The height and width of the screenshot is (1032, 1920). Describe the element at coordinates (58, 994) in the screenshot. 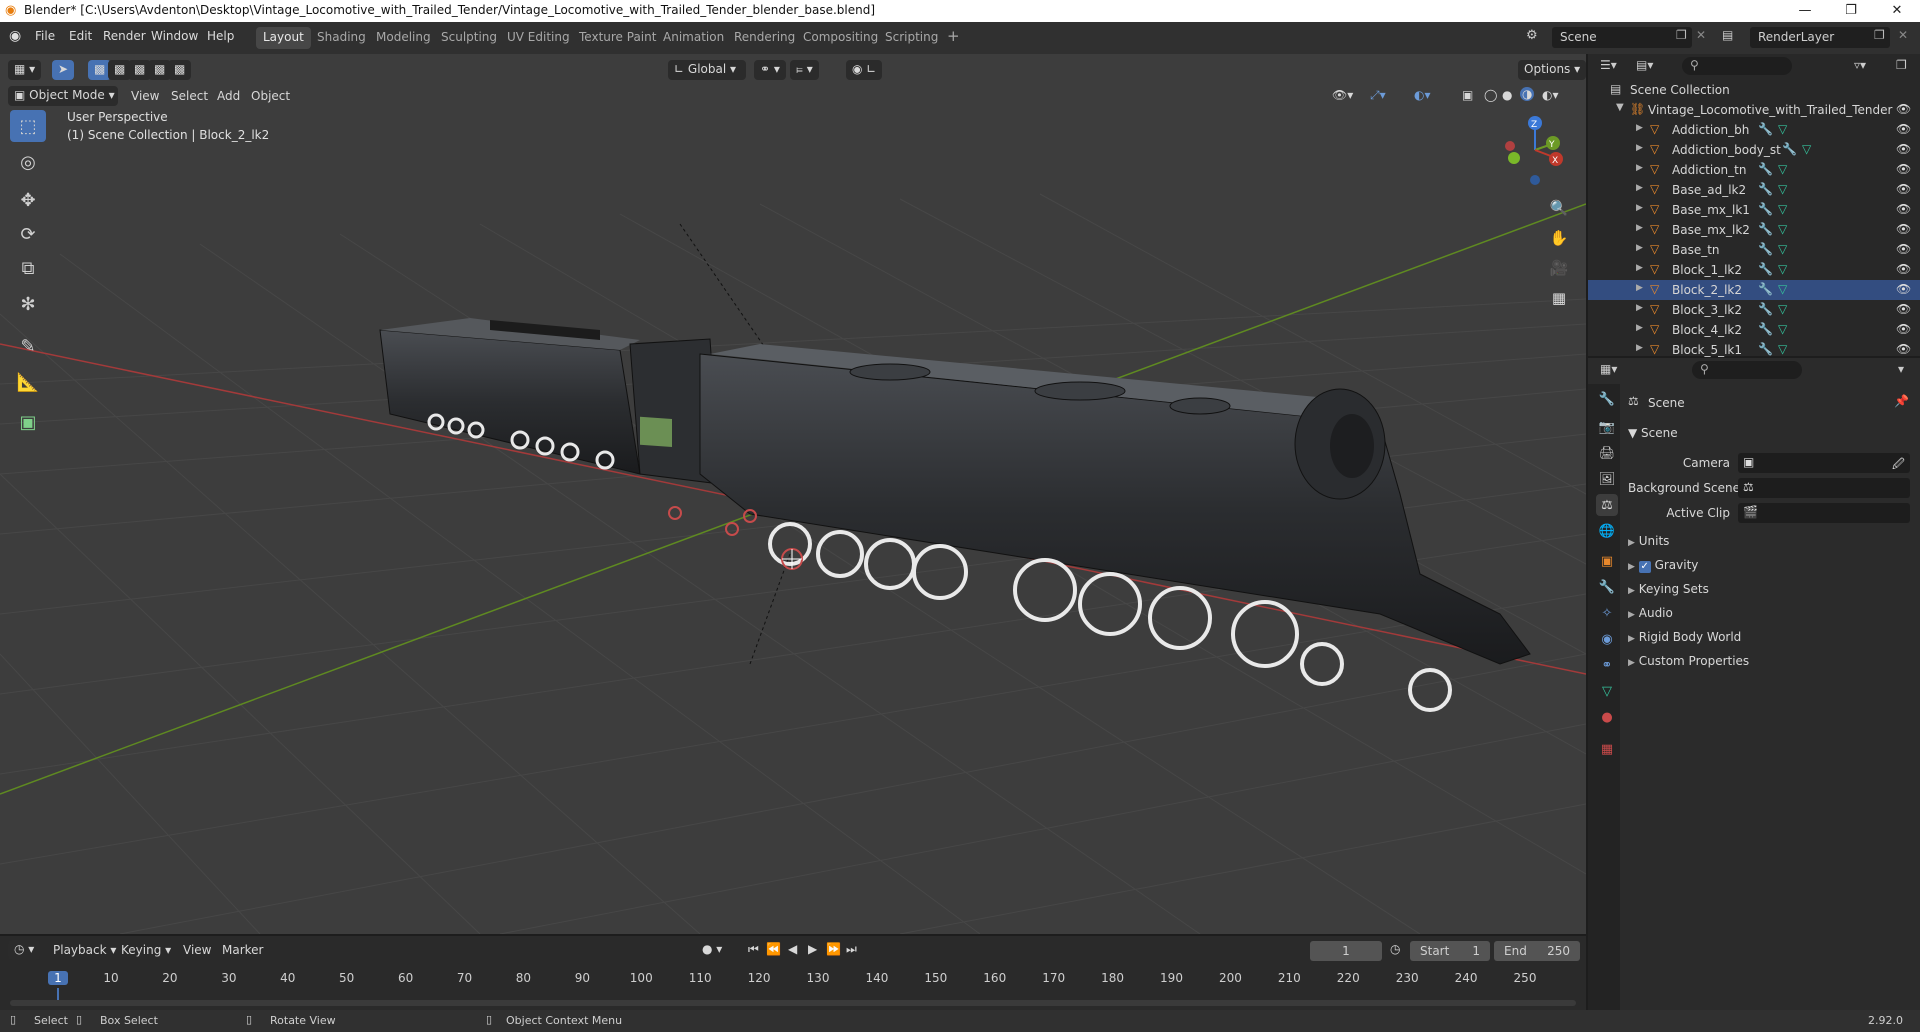

I see `playhead-line` at that location.